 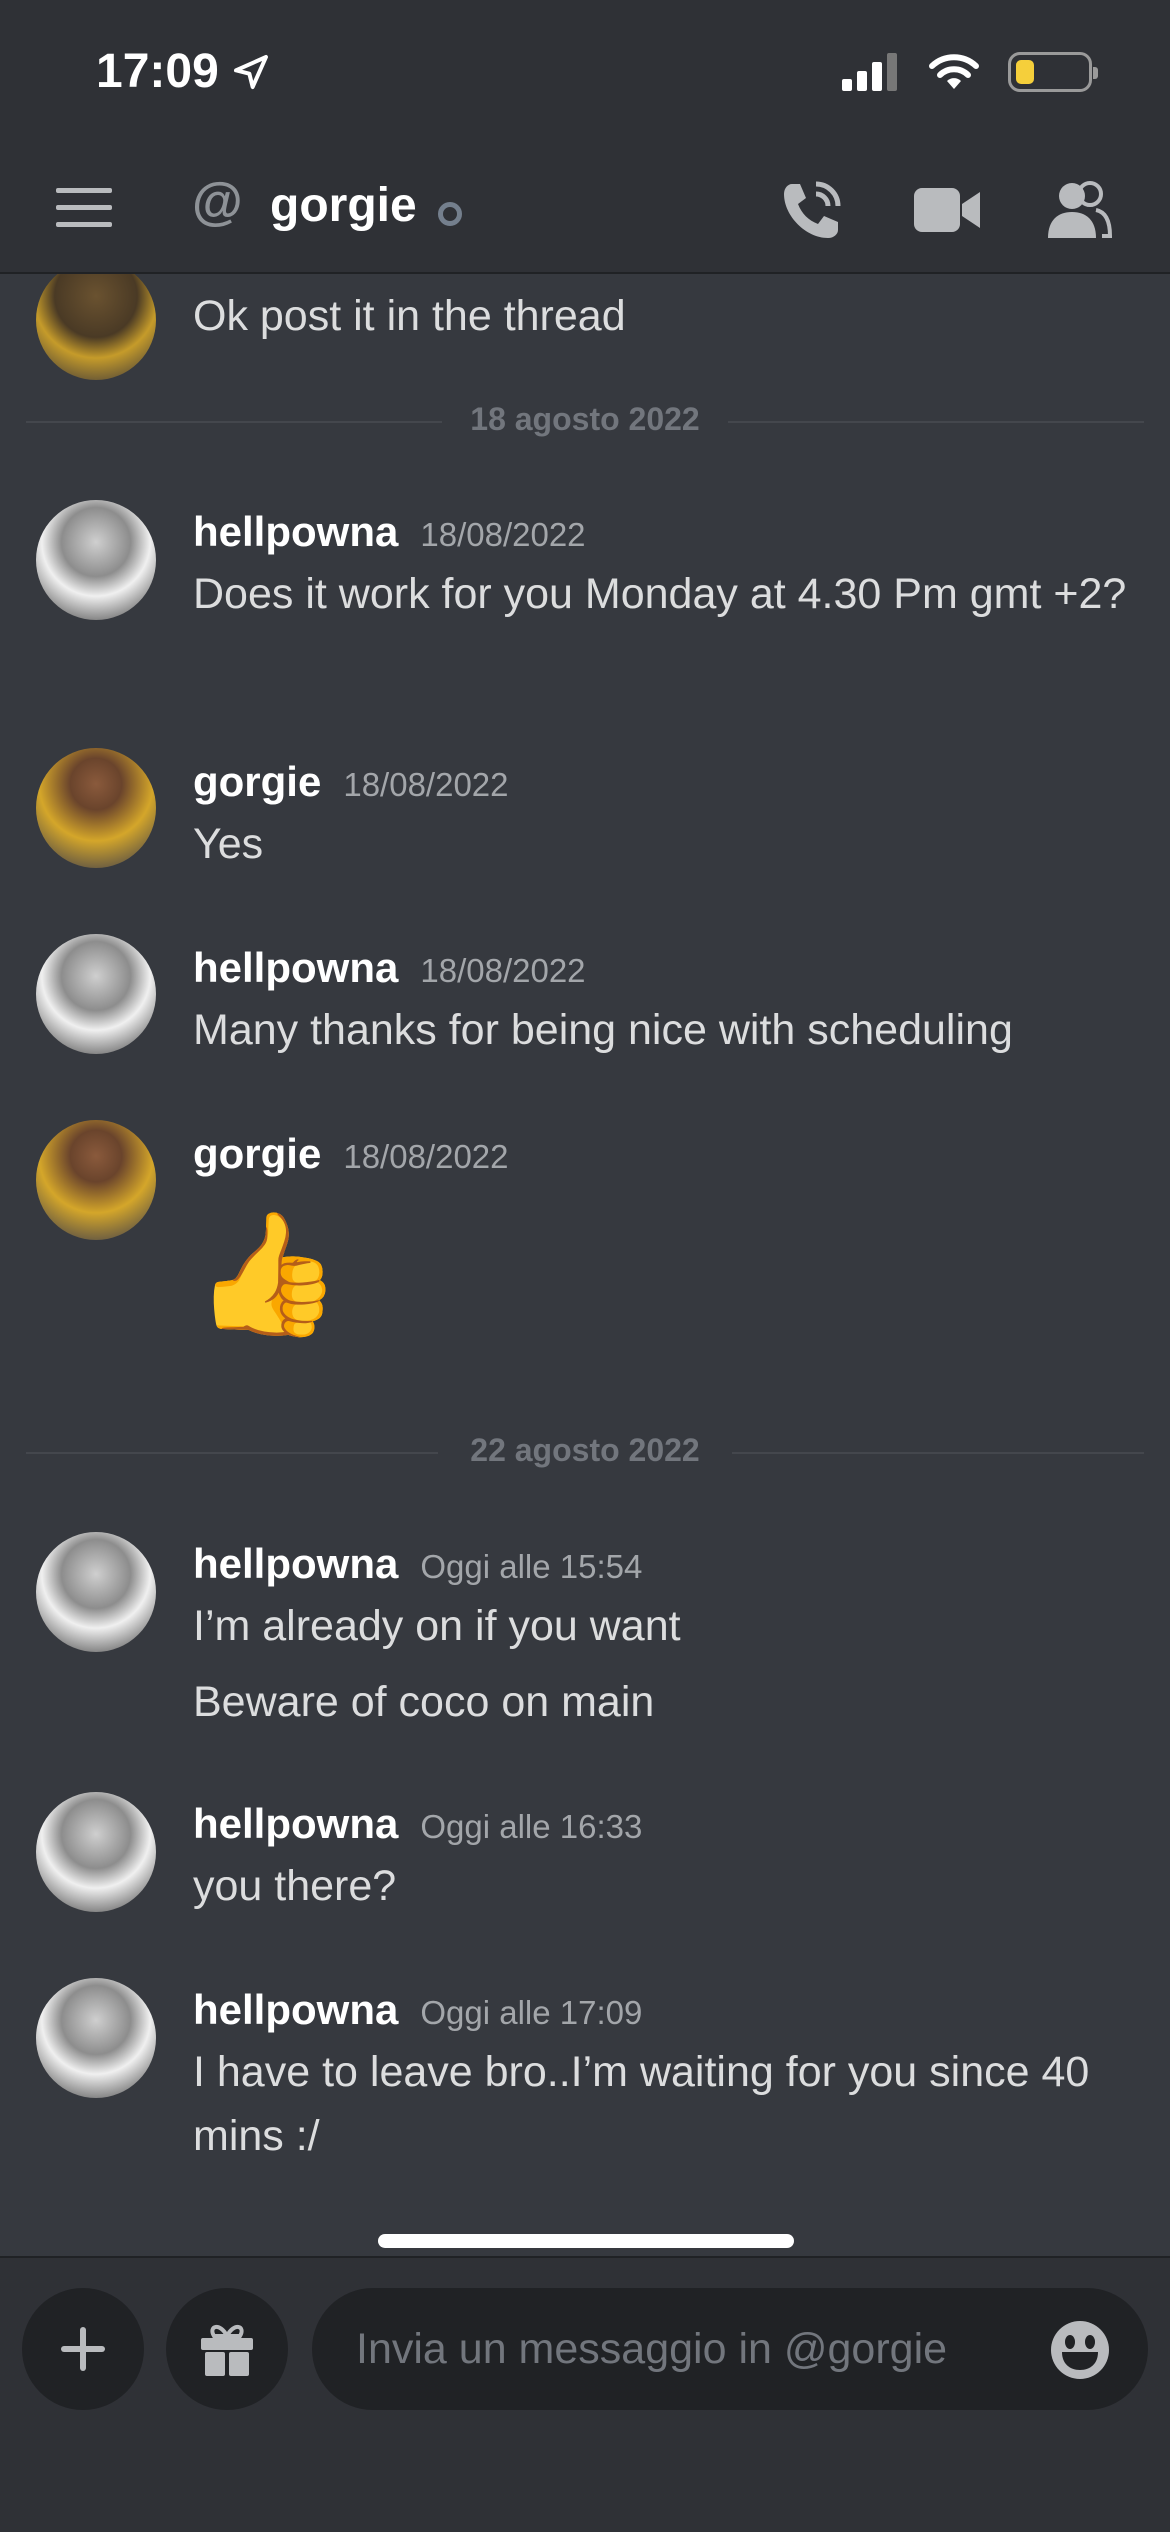 I want to click on message-composer, so click(x=585, y=2394).